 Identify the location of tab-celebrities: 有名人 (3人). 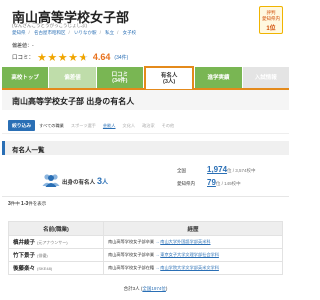
(169, 77).